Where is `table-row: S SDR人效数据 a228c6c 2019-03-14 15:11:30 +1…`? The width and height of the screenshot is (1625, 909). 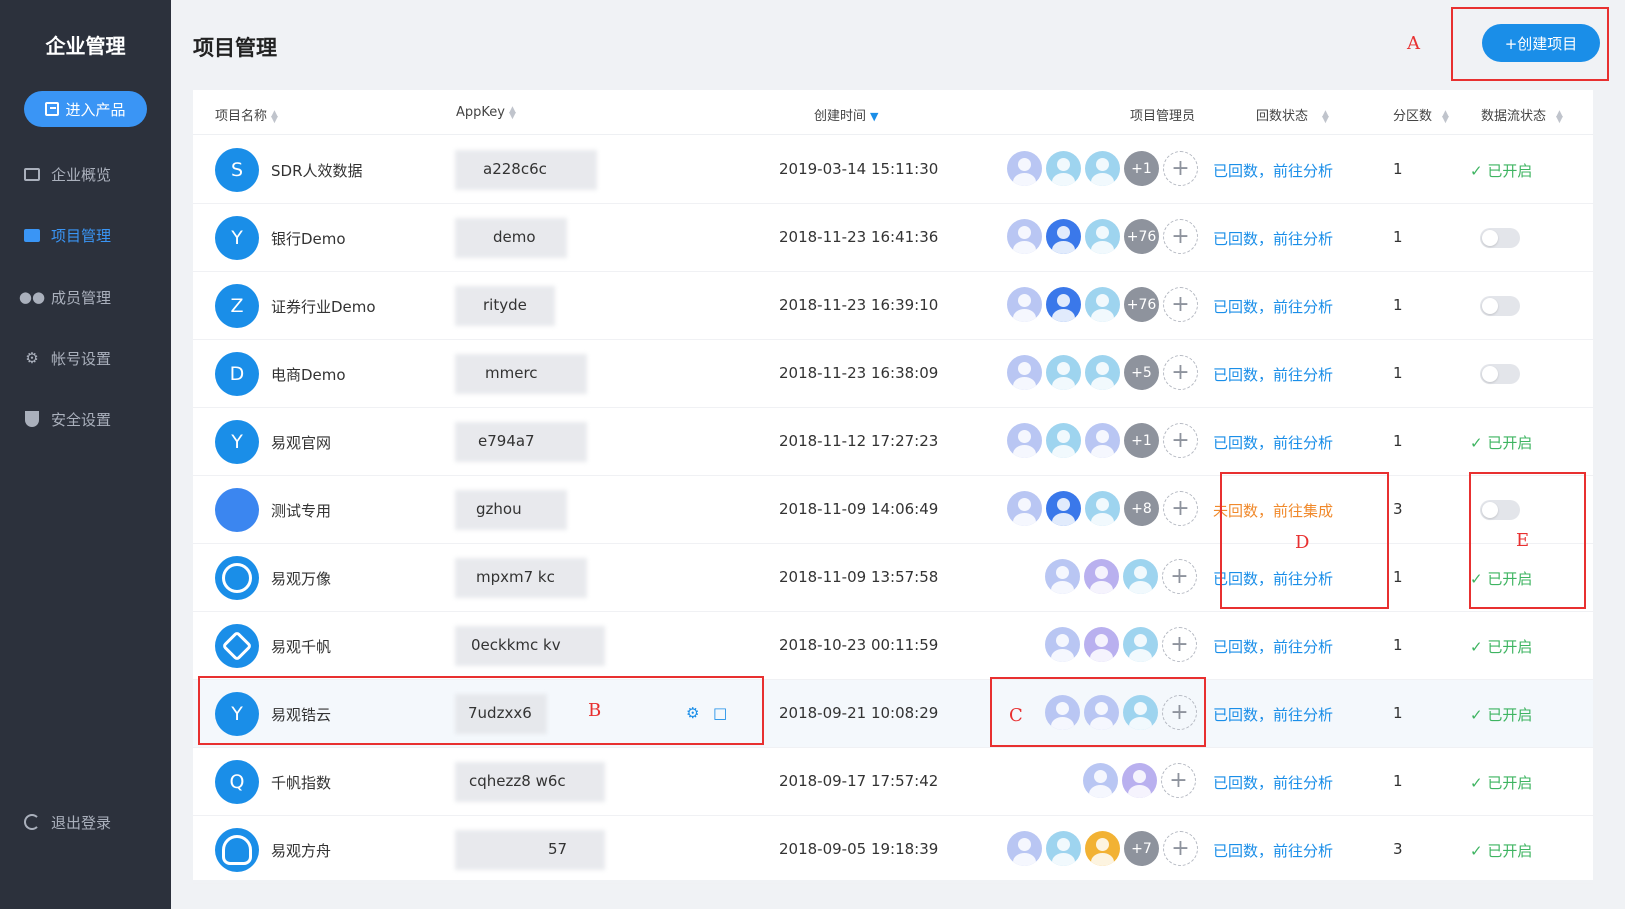 table-row: S SDR人效数据 a228c6c 2019-03-14 15:11:30 +1… is located at coordinates (893, 170).